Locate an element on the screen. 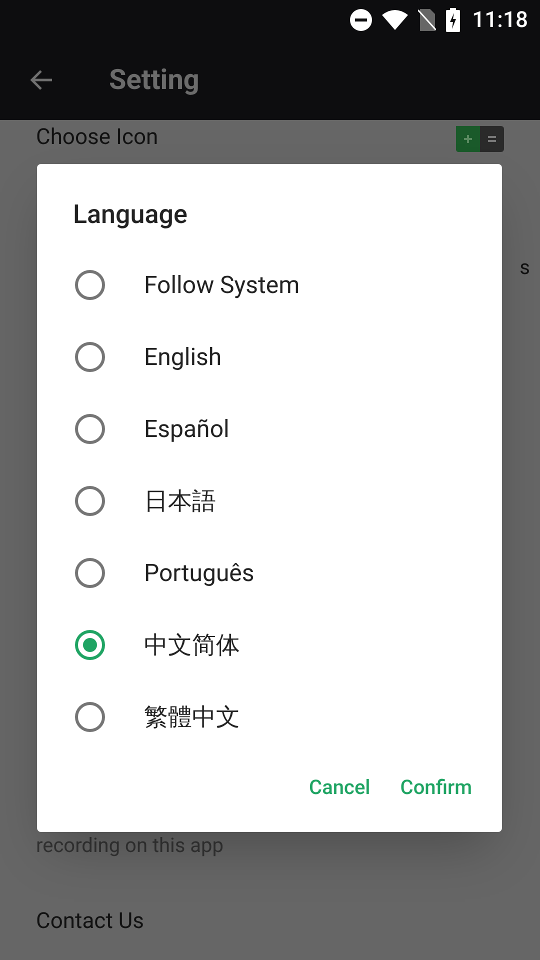  clock-time: 11:18 is located at coordinates (500, 20).